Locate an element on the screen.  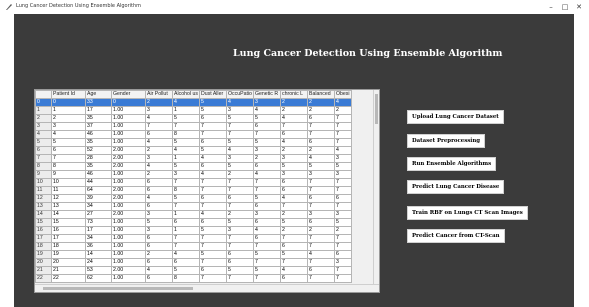
table-row: 21 21 53 2.00 4 5 6 5 5 4 6 7 is located at coordinates (193, 270).